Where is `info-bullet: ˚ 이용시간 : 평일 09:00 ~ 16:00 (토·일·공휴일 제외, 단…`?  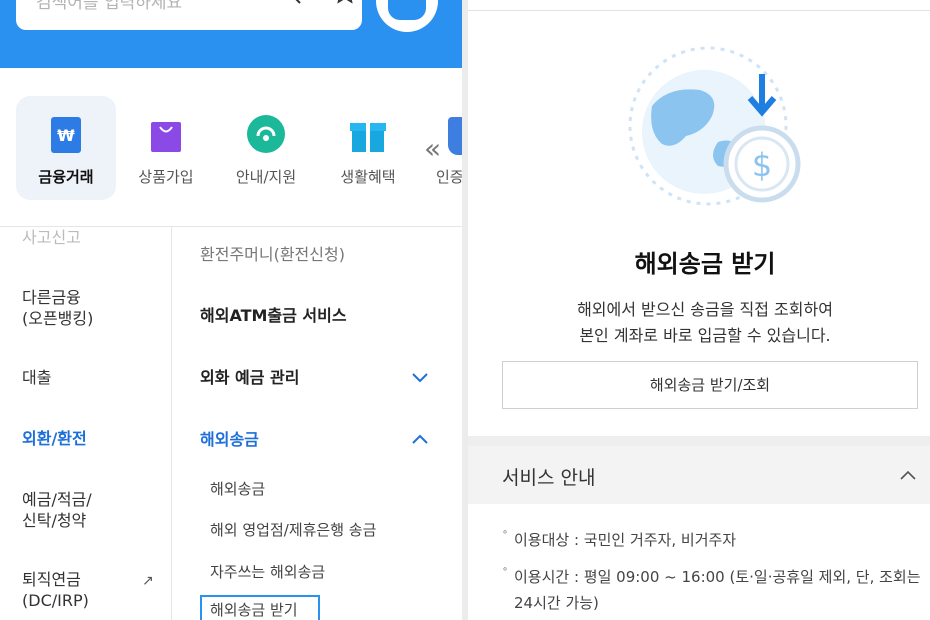 info-bullet: ˚ 이용시간 : 평일 09:00 ~ 16:00 (토·일·공휴일 제외, 단… is located at coordinates (712, 590).